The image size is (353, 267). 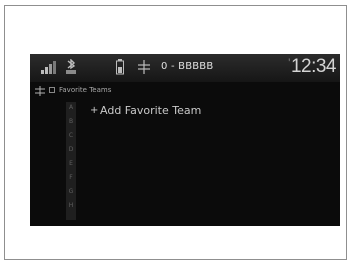 What do you see at coordinates (71, 107) in the screenshot?
I see `alpha-index-letter: A` at bounding box center [71, 107].